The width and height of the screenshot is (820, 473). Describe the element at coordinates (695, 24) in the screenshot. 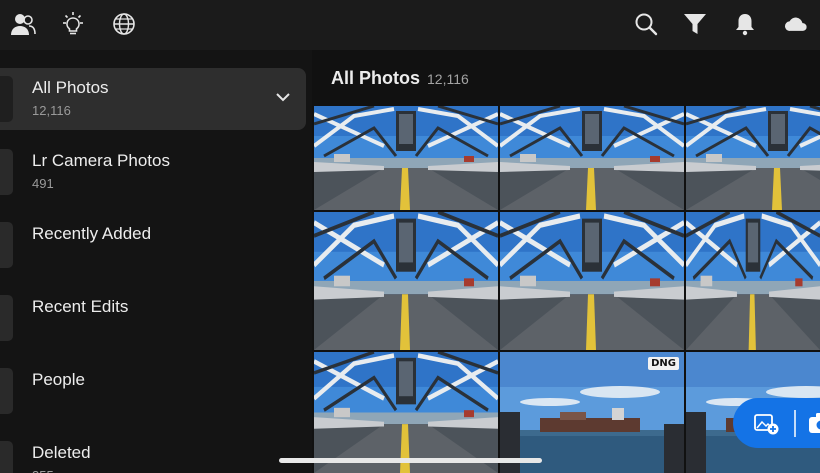

I see `filter-icon` at that location.